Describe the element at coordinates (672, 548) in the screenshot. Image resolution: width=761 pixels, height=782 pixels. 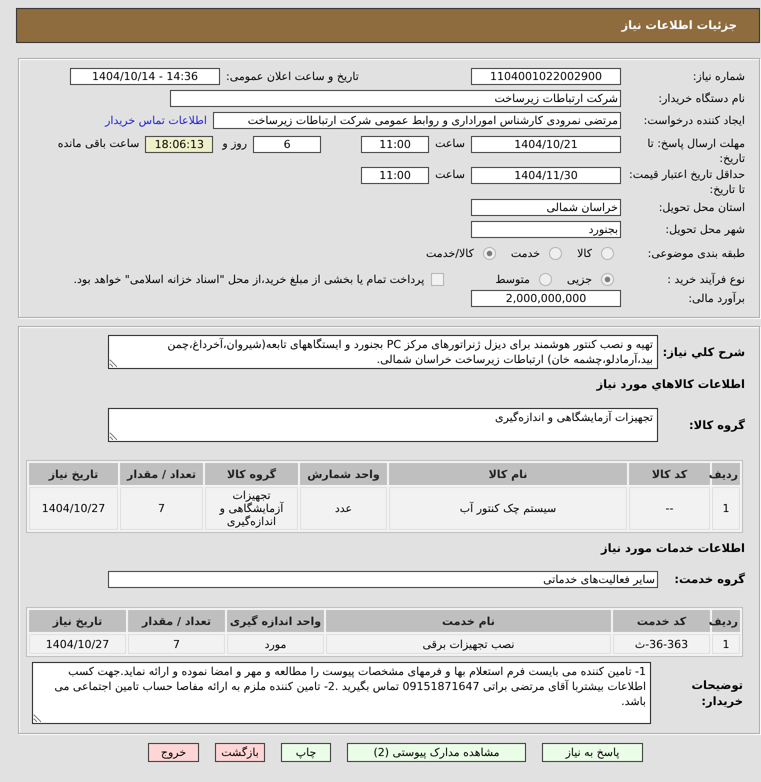
I see `section-heading: اطلاعات خدمات مورد نیاز` at that location.